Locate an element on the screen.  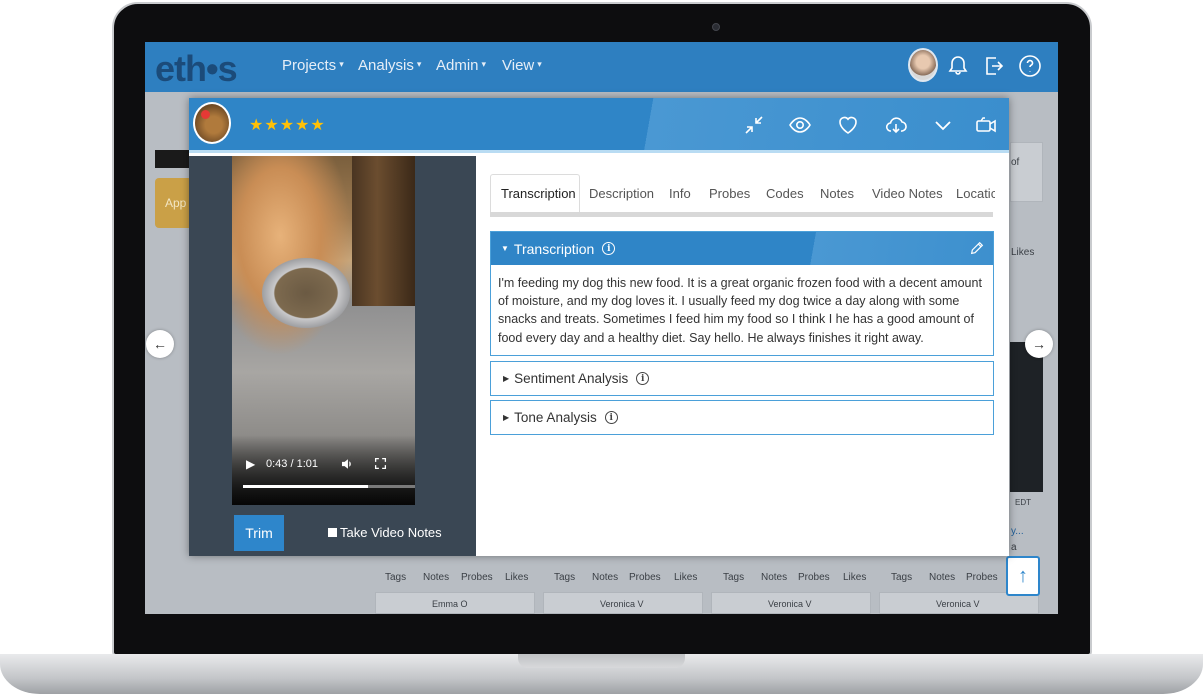
video-player: ▶ 0:43 / 1:01 ⋮ is located at coordinates (323, 330).